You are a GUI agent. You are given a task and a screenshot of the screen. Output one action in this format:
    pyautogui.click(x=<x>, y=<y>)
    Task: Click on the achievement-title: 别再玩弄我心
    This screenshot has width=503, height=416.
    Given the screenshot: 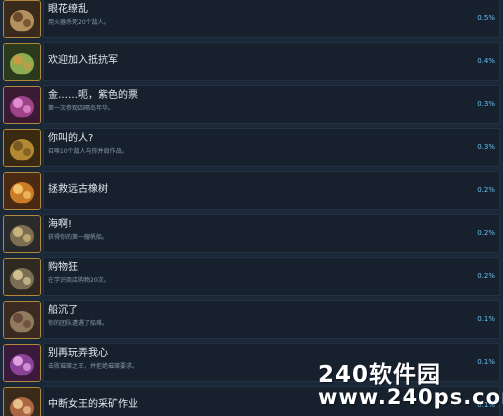 What is the action you would take?
    pyautogui.click(x=78, y=353)
    